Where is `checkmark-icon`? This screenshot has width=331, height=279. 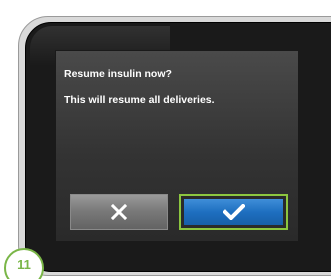
checkmark-icon is located at coordinates (233, 212).